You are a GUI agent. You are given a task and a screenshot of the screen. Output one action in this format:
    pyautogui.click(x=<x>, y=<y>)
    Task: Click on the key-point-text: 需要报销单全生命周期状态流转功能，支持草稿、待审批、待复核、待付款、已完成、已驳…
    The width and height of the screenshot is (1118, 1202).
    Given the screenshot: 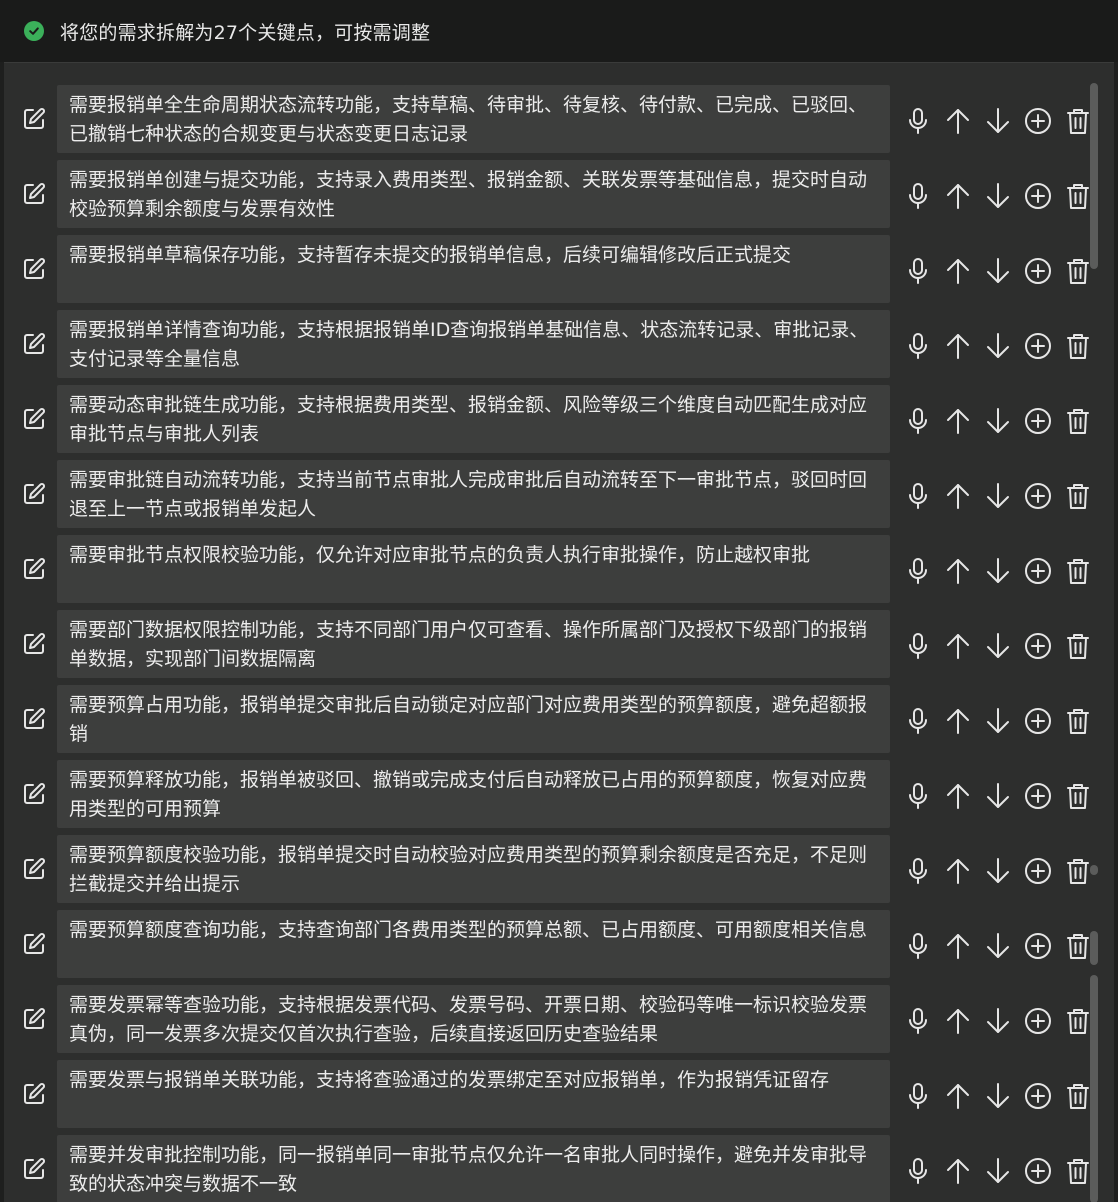 What is the action you would take?
    pyautogui.click(x=473, y=119)
    